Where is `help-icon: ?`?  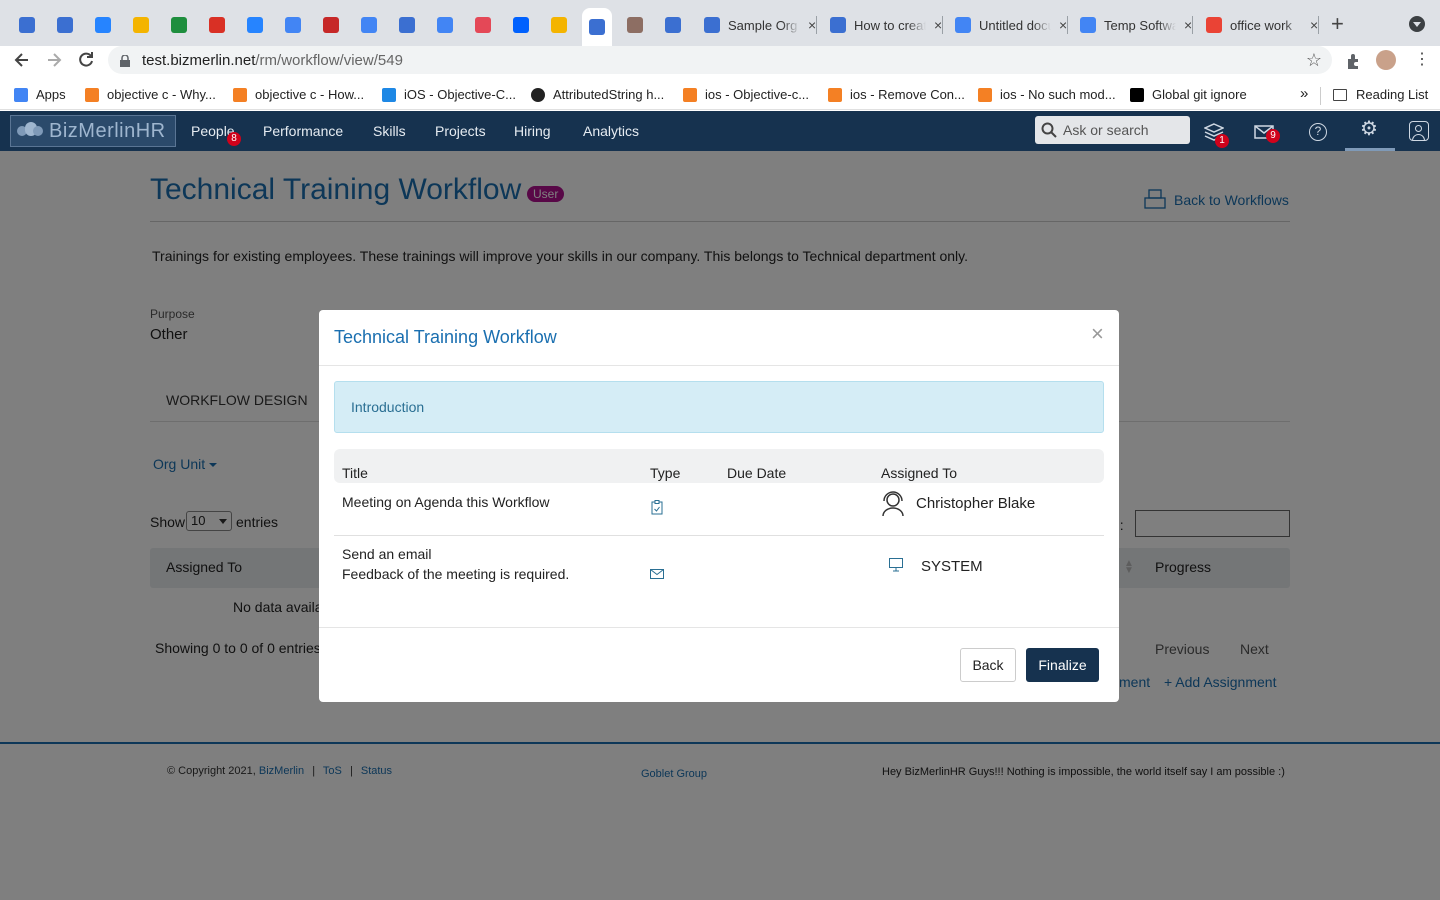
help-icon: ? is located at coordinates (1318, 132).